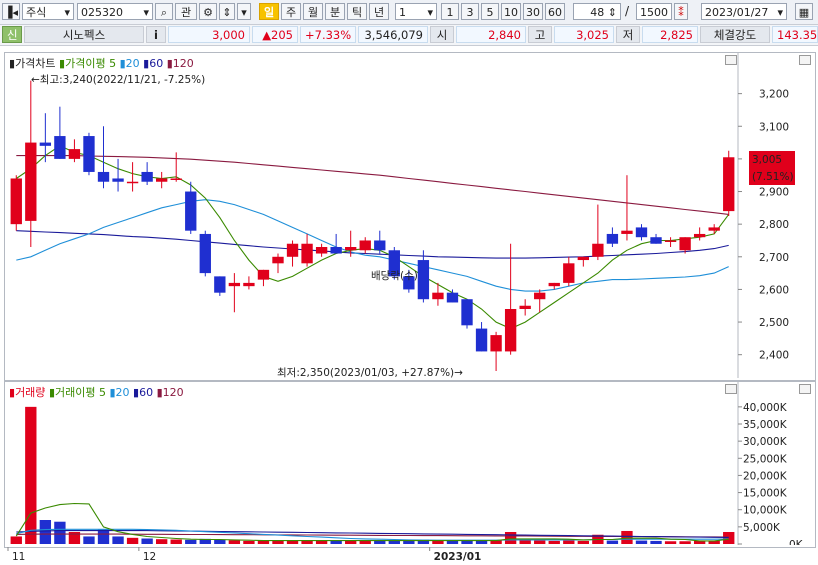 The width and height of the screenshot is (818, 565). I want to click on price-tick-label: 3,100, so click(774, 127).